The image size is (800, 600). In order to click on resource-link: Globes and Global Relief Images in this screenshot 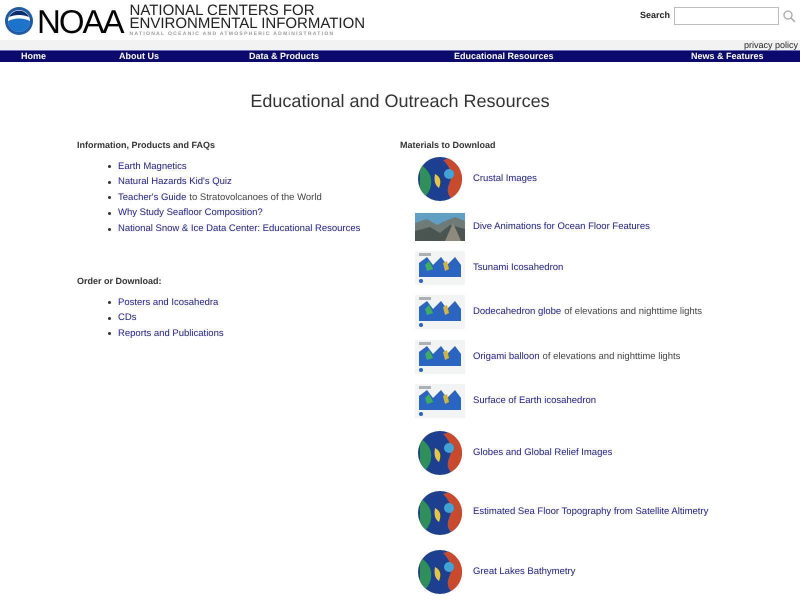, I will do `click(542, 453)`.